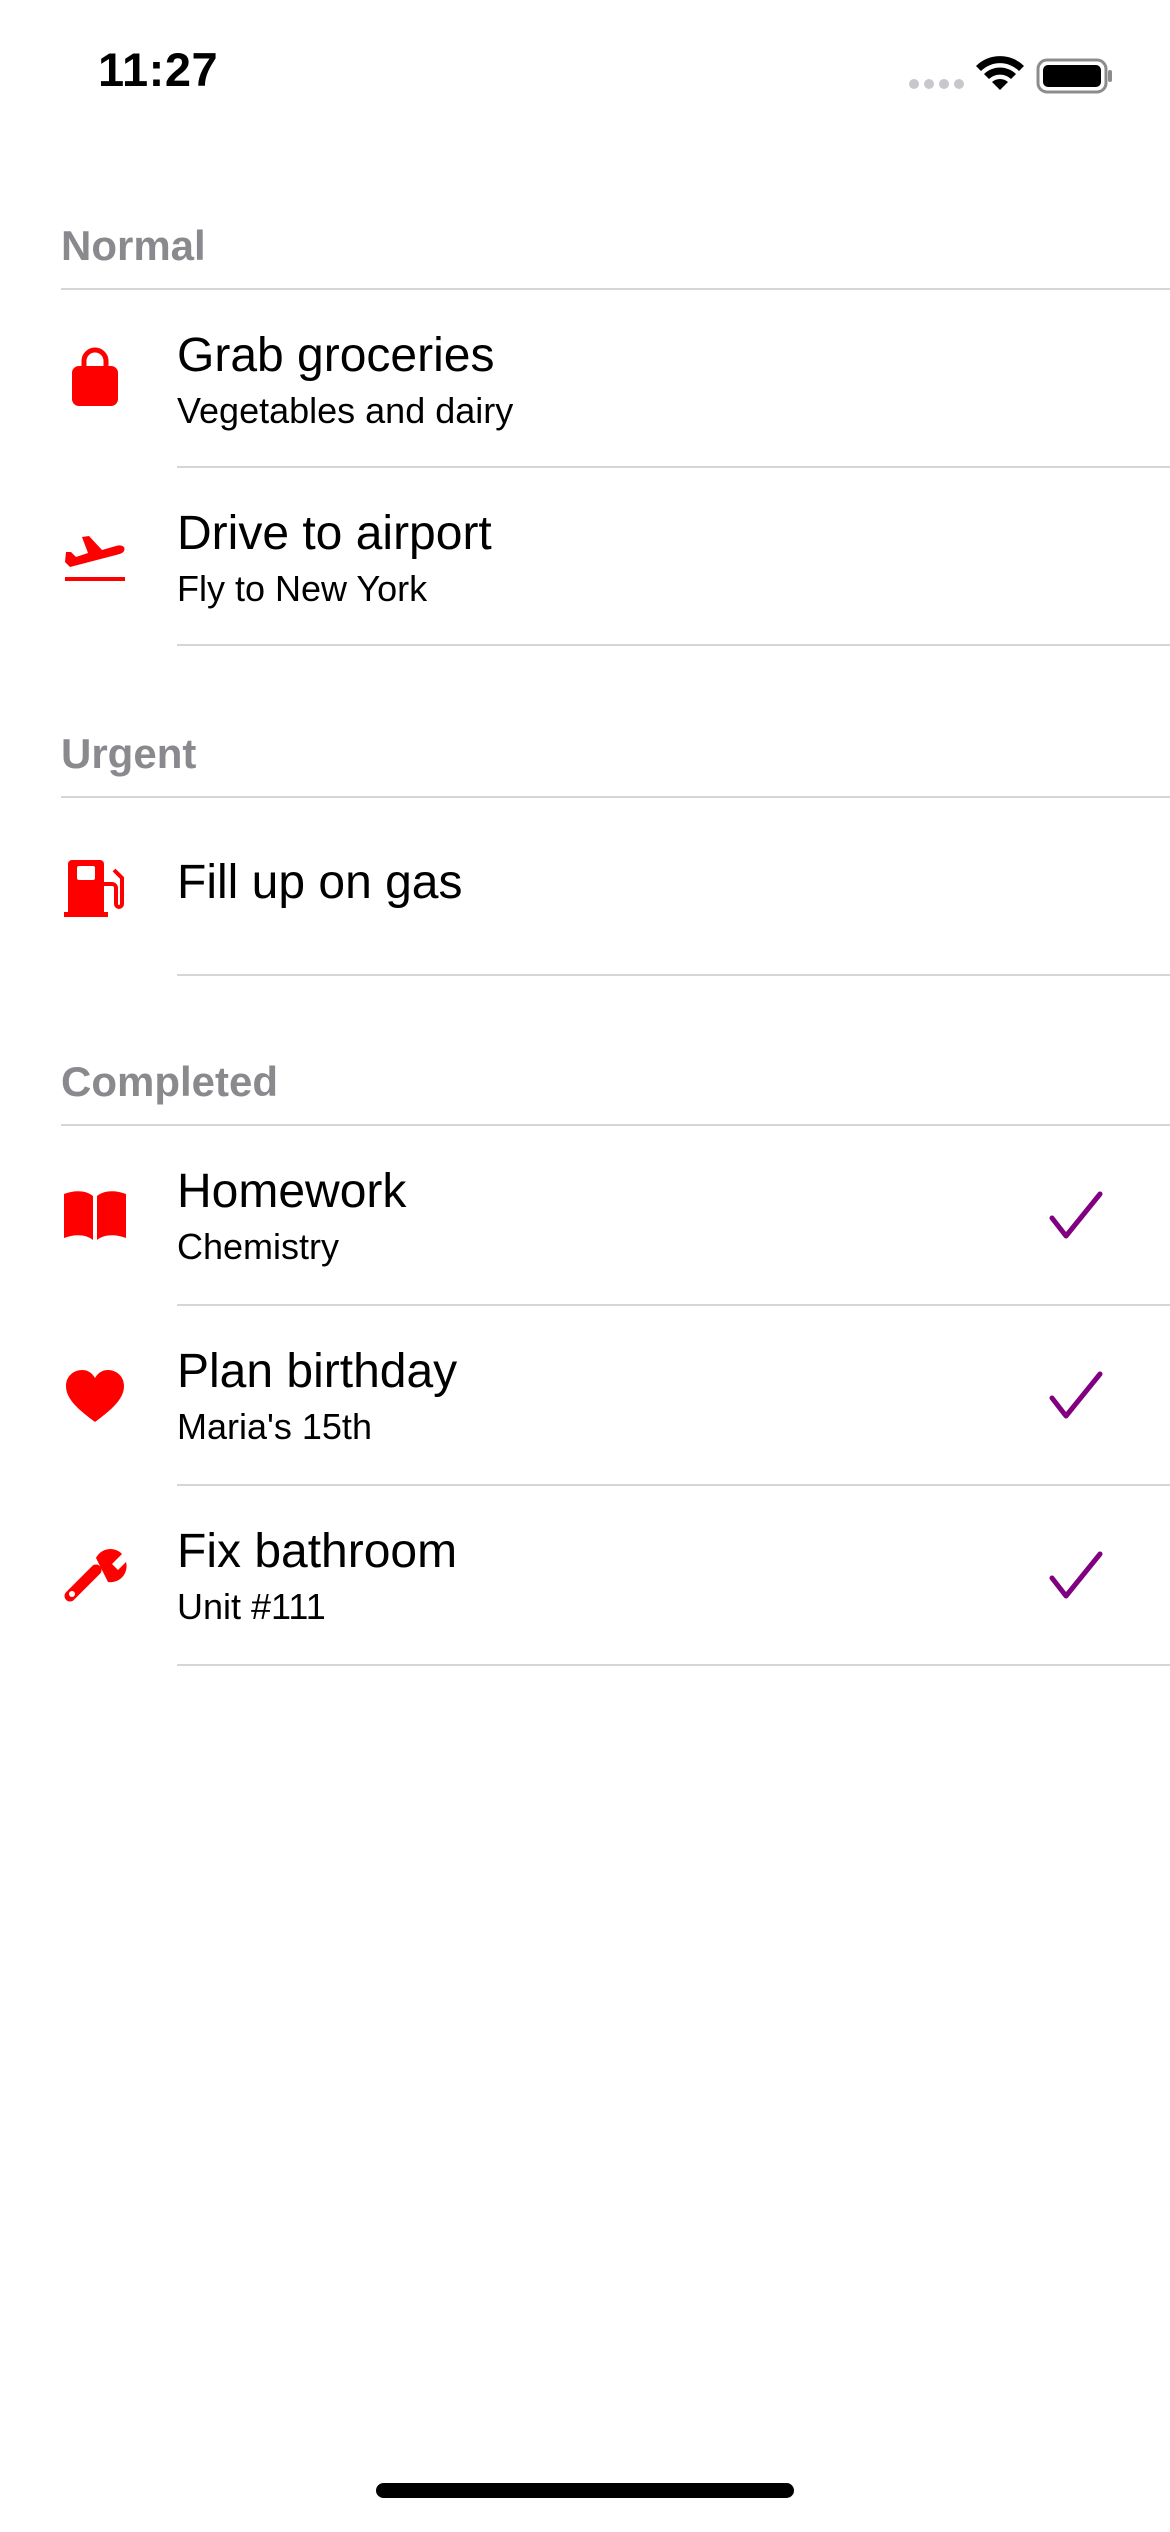 The height and width of the screenshot is (2532, 1170). What do you see at coordinates (274, 1426) in the screenshot?
I see `item-subtitle: Maria's 15th` at bounding box center [274, 1426].